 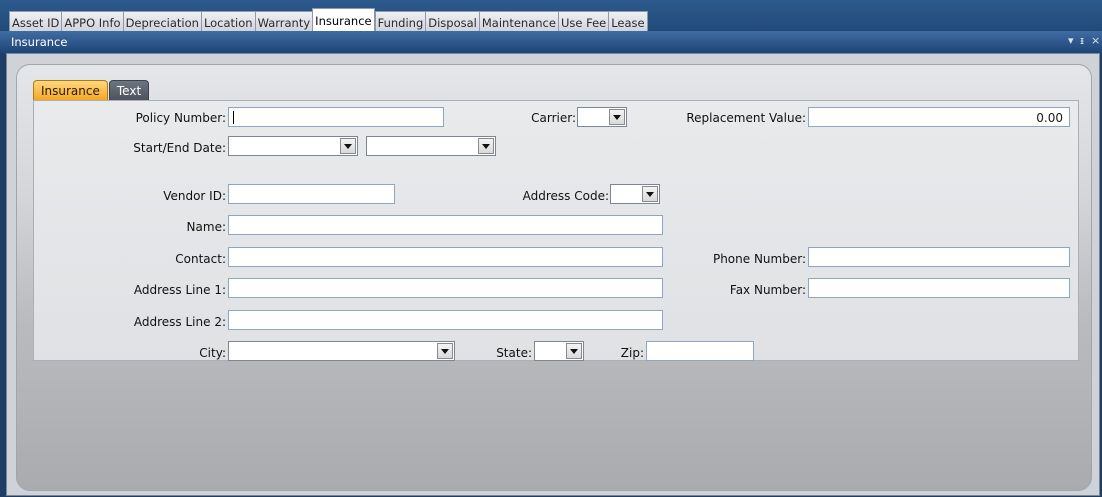 I want to click on tab-depreciation: Depreciation, so click(x=161, y=22).